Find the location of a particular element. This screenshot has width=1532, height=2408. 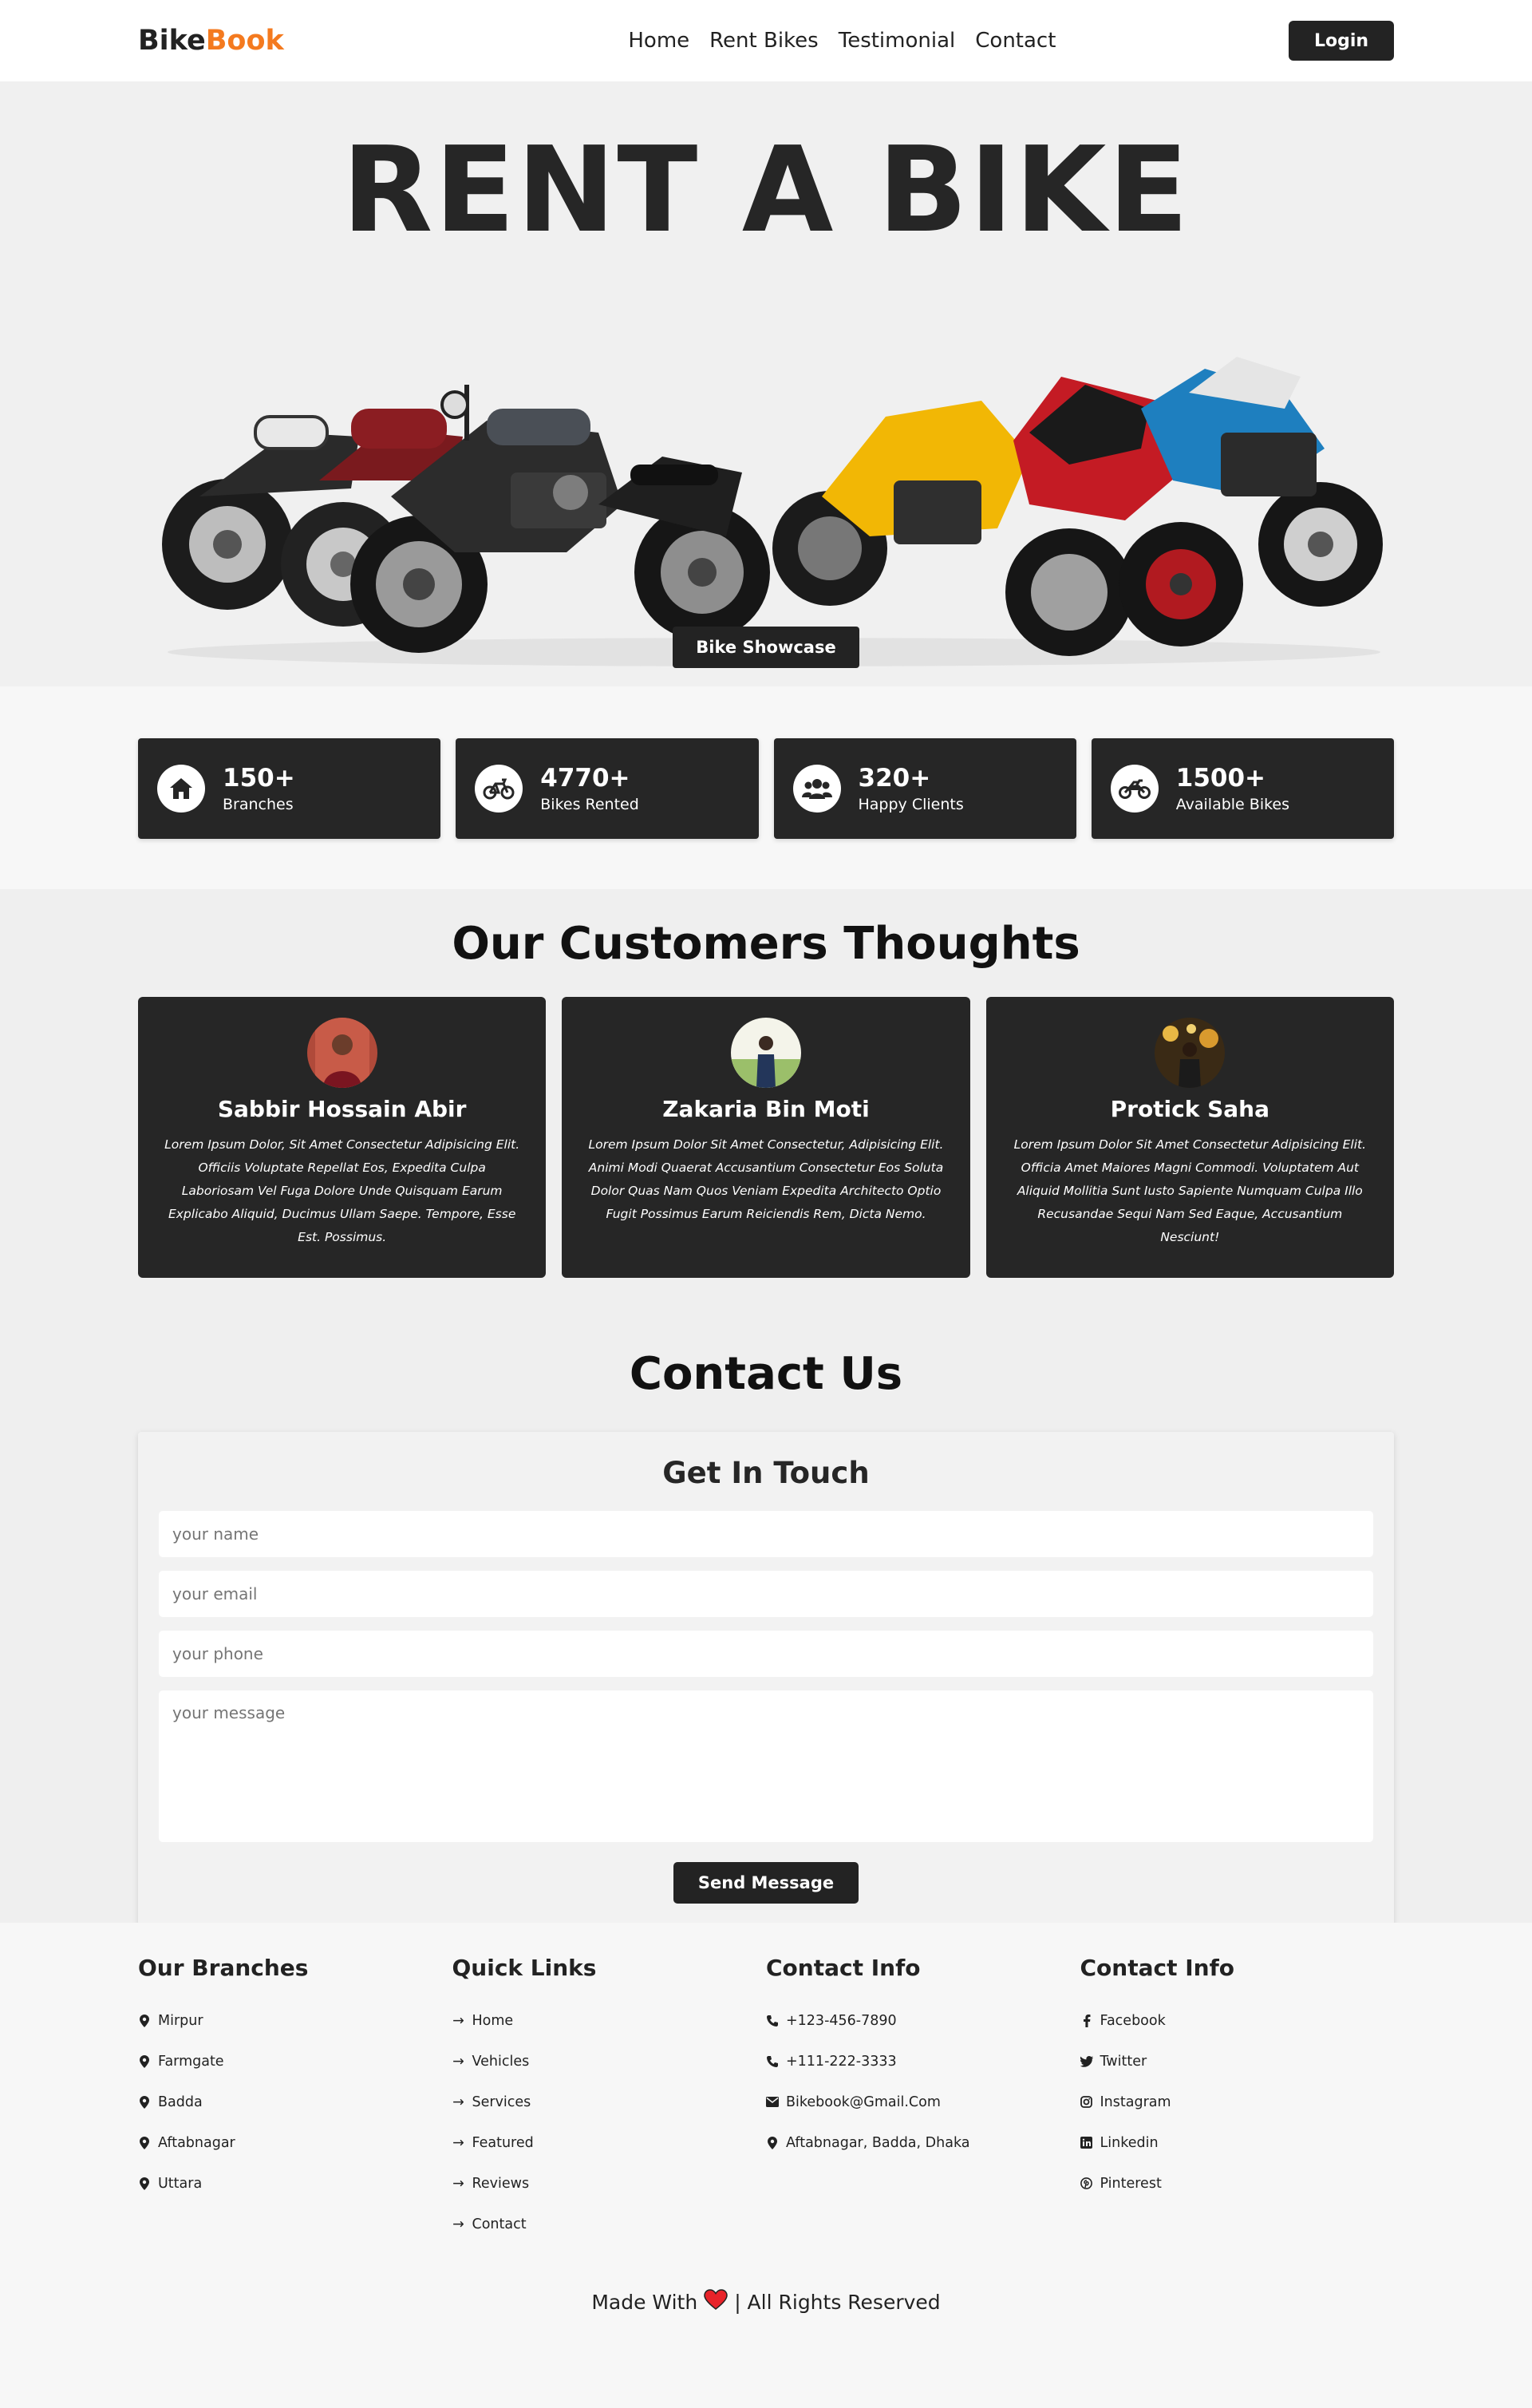

logo: BikeBook is located at coordinates (211, 41).